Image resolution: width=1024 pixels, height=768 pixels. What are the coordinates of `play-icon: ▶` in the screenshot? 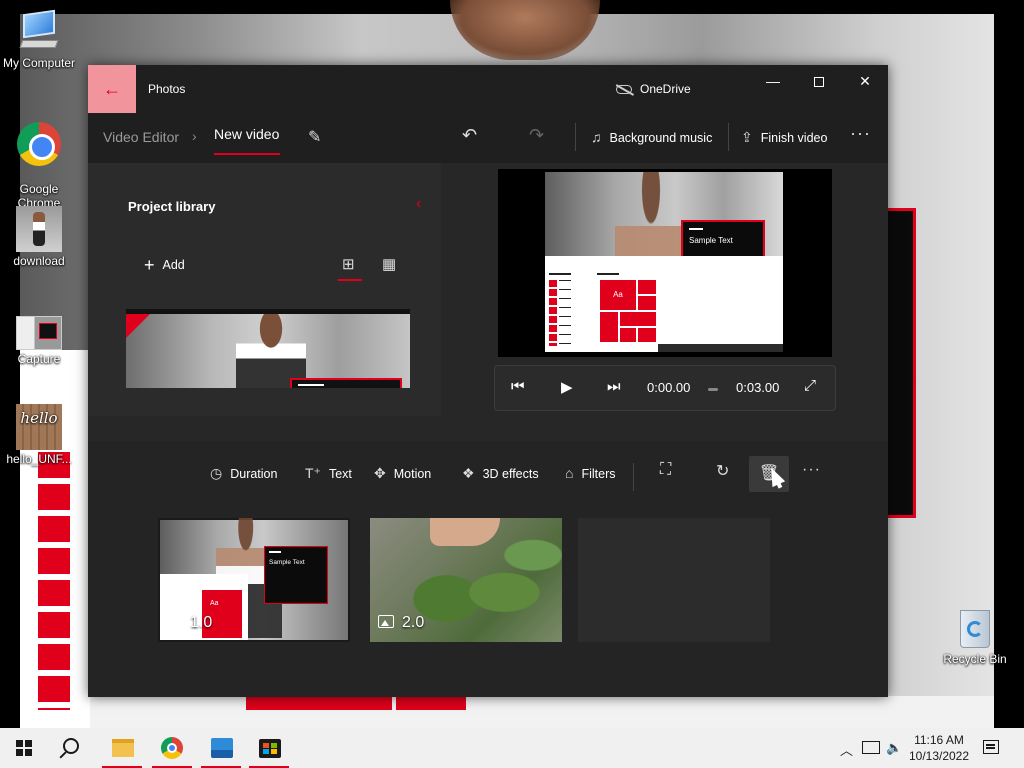 It's located at (567, 387).